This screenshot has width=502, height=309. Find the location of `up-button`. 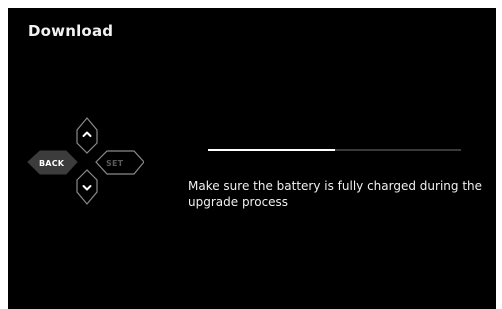

up-button is located at coordinates (87, 135).